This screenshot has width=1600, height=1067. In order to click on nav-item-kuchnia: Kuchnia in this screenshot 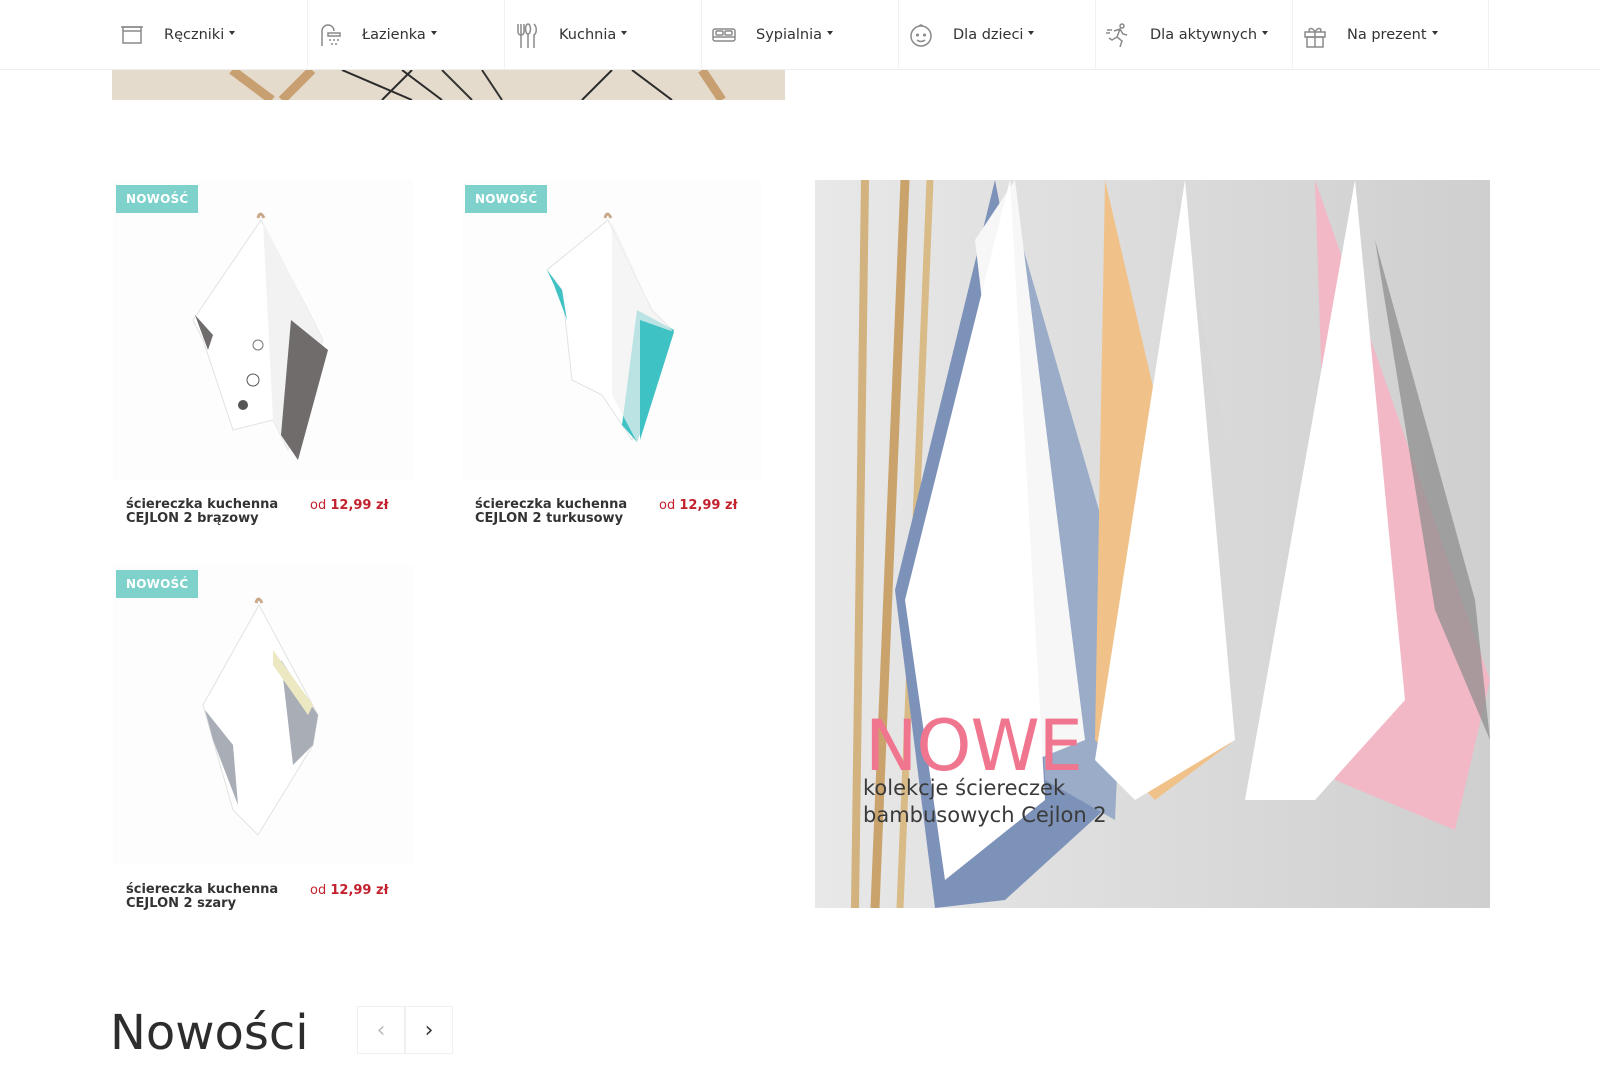, I will do `click(602, 35)`.